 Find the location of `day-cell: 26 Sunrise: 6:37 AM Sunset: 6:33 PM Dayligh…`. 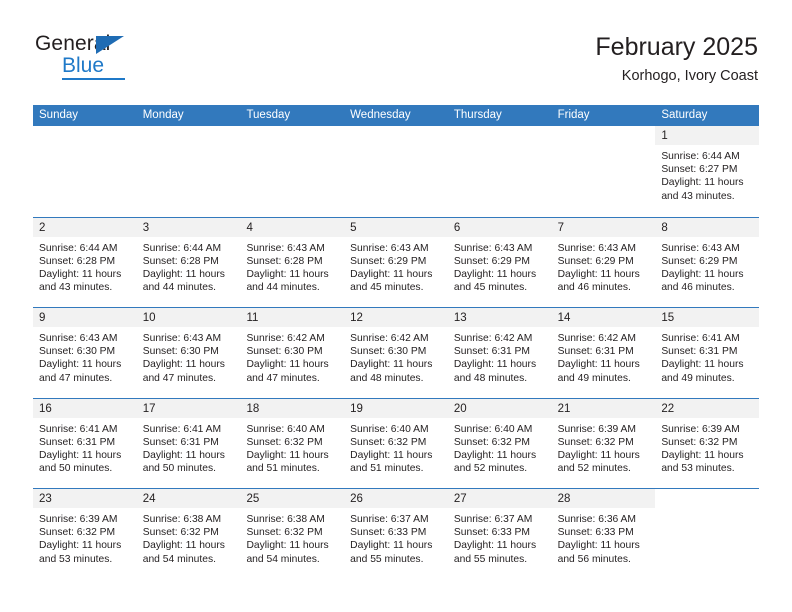

day-cell: 26 Sunrise: 6:37 AM Sunset: 6:33 PM Dayligh… is located at coordinates (396, 534).